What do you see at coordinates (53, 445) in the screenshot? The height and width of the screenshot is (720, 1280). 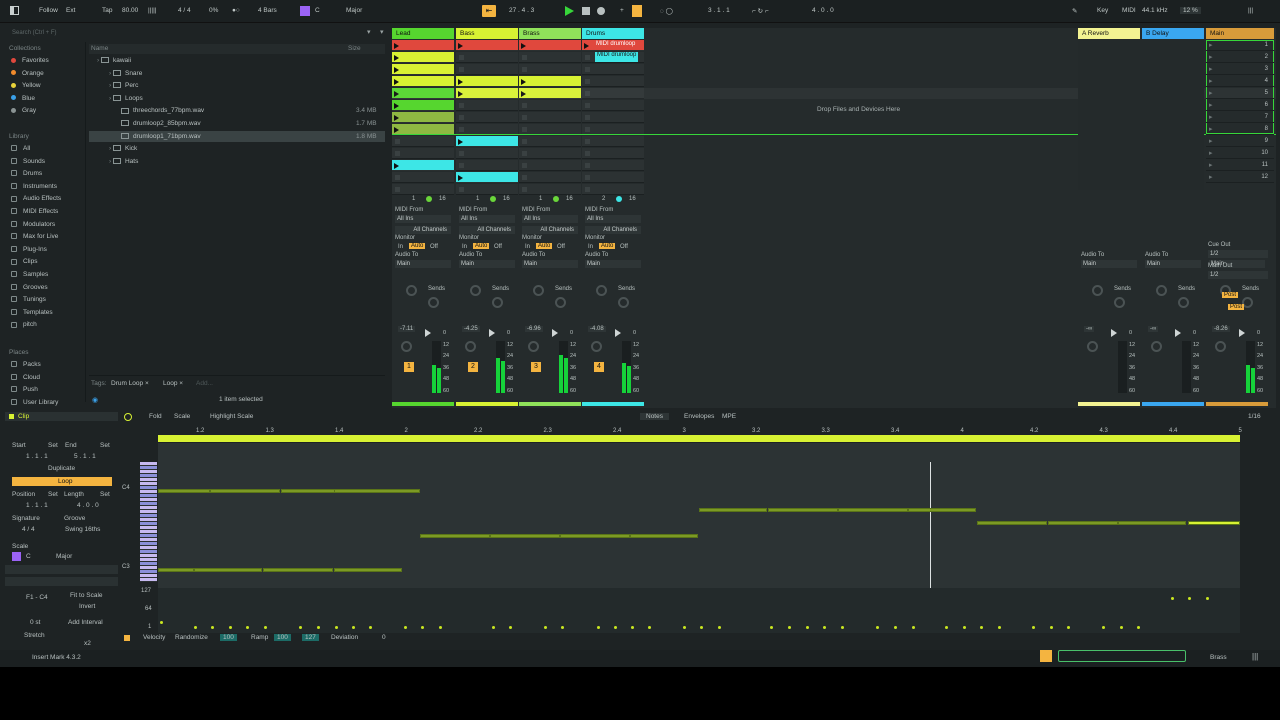 I see `clip-property-set: Set` at bounding box center [53, 445].